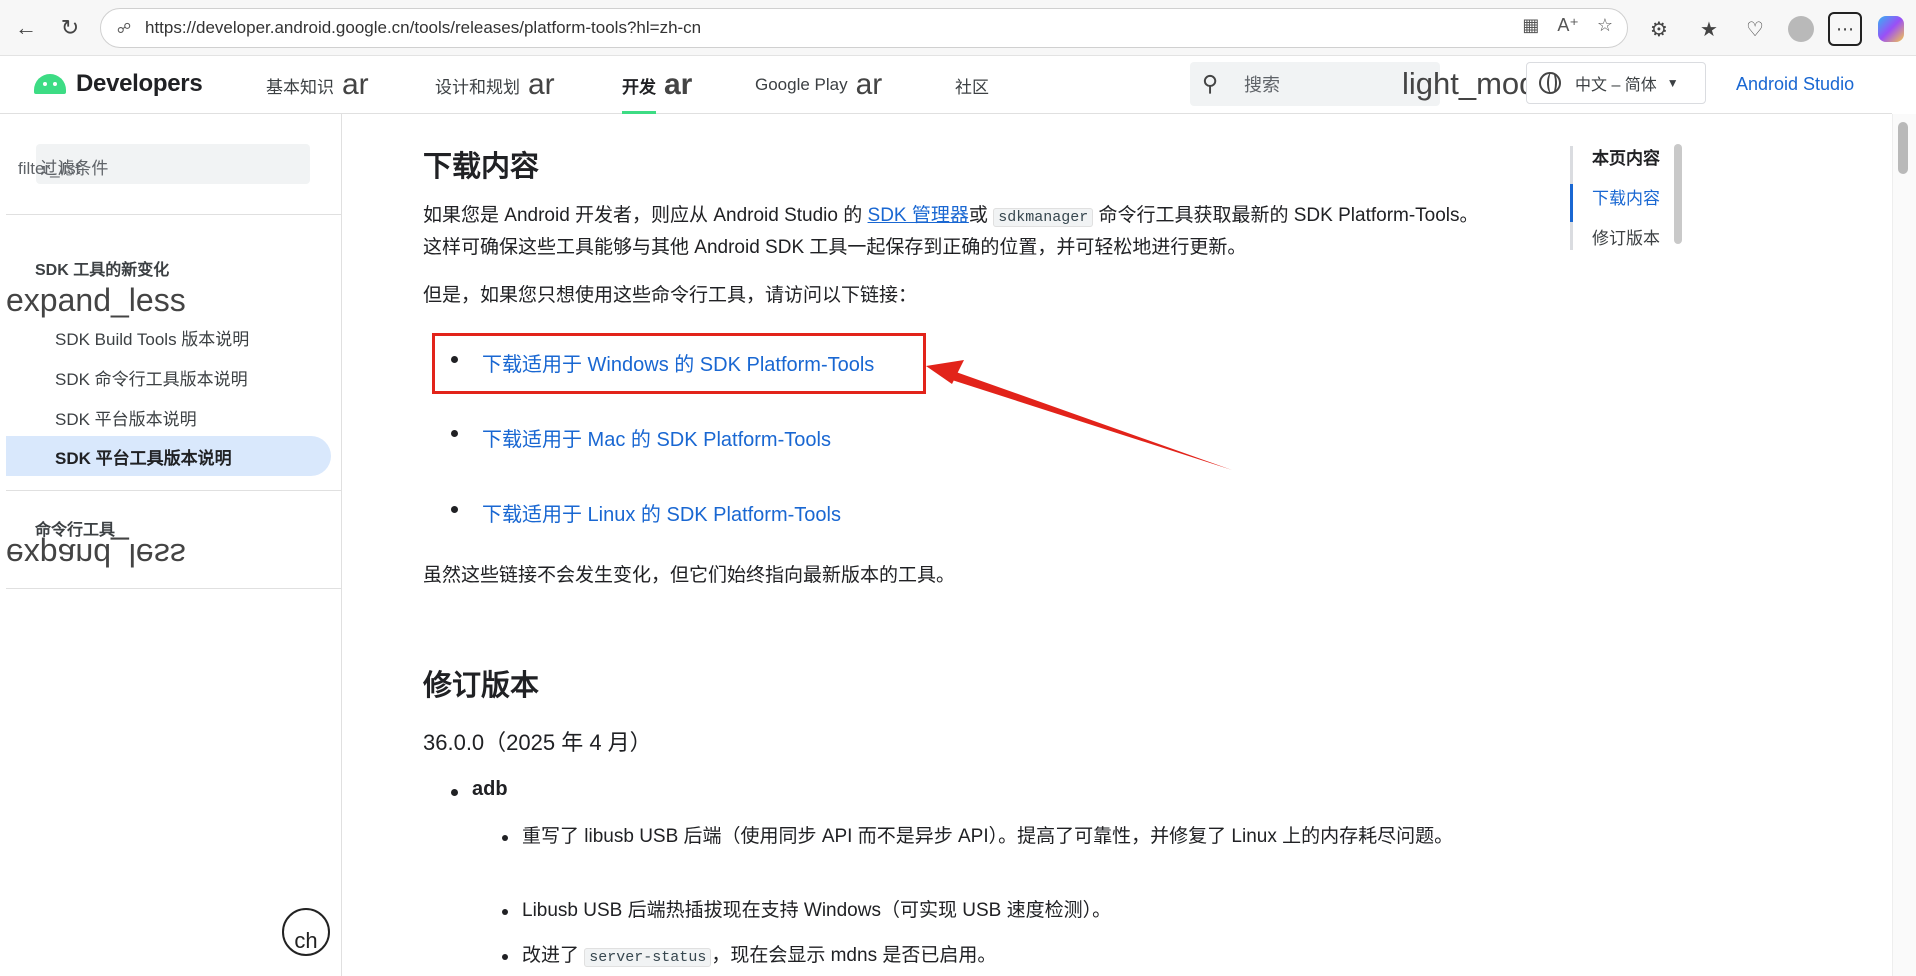  What do you see at coordinates (50, 84) in the screenshot?
I see `android-logo-icon` at bounding box center [50, 84].